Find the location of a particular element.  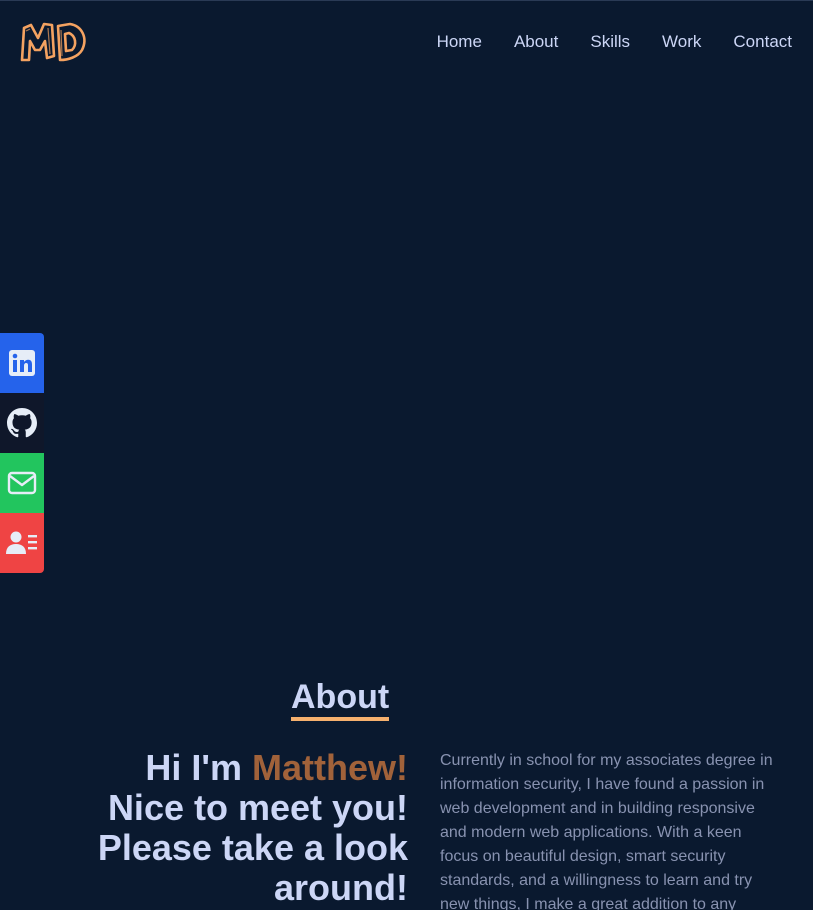

mail-icon is located at coordinates (22, 483).